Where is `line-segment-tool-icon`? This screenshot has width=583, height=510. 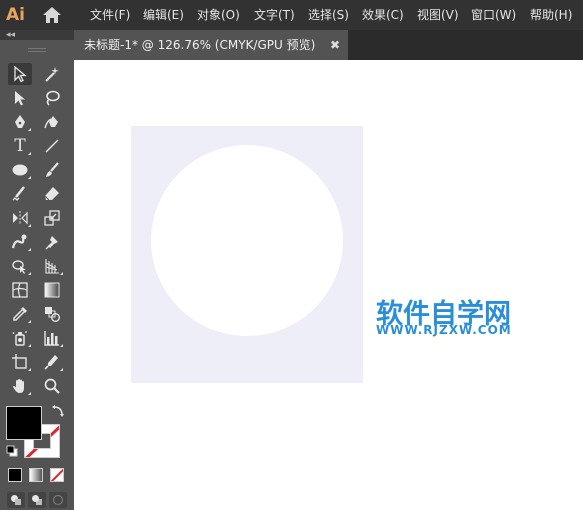 line-segment-tool-icon is located at coordinates (52, 146).